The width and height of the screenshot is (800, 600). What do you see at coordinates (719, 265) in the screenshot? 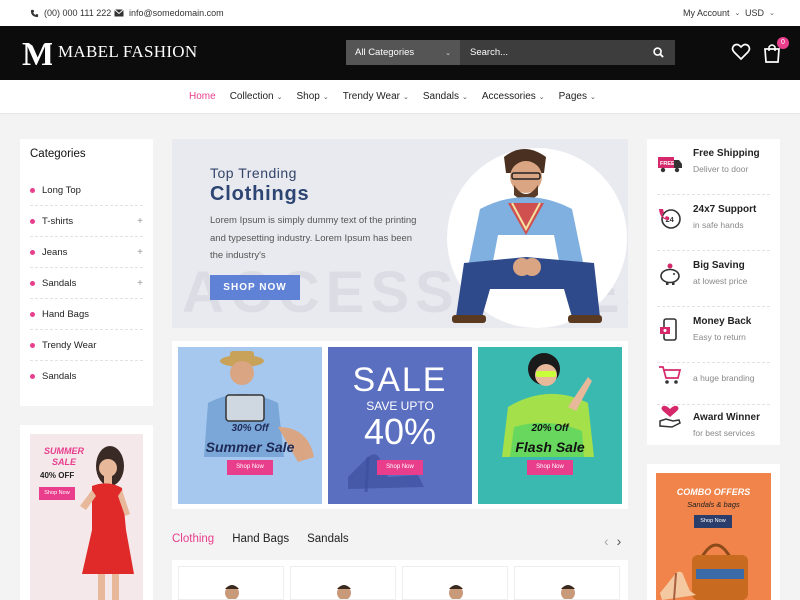
I see `service-title: Big Saving` at bounding box center [719, 265].